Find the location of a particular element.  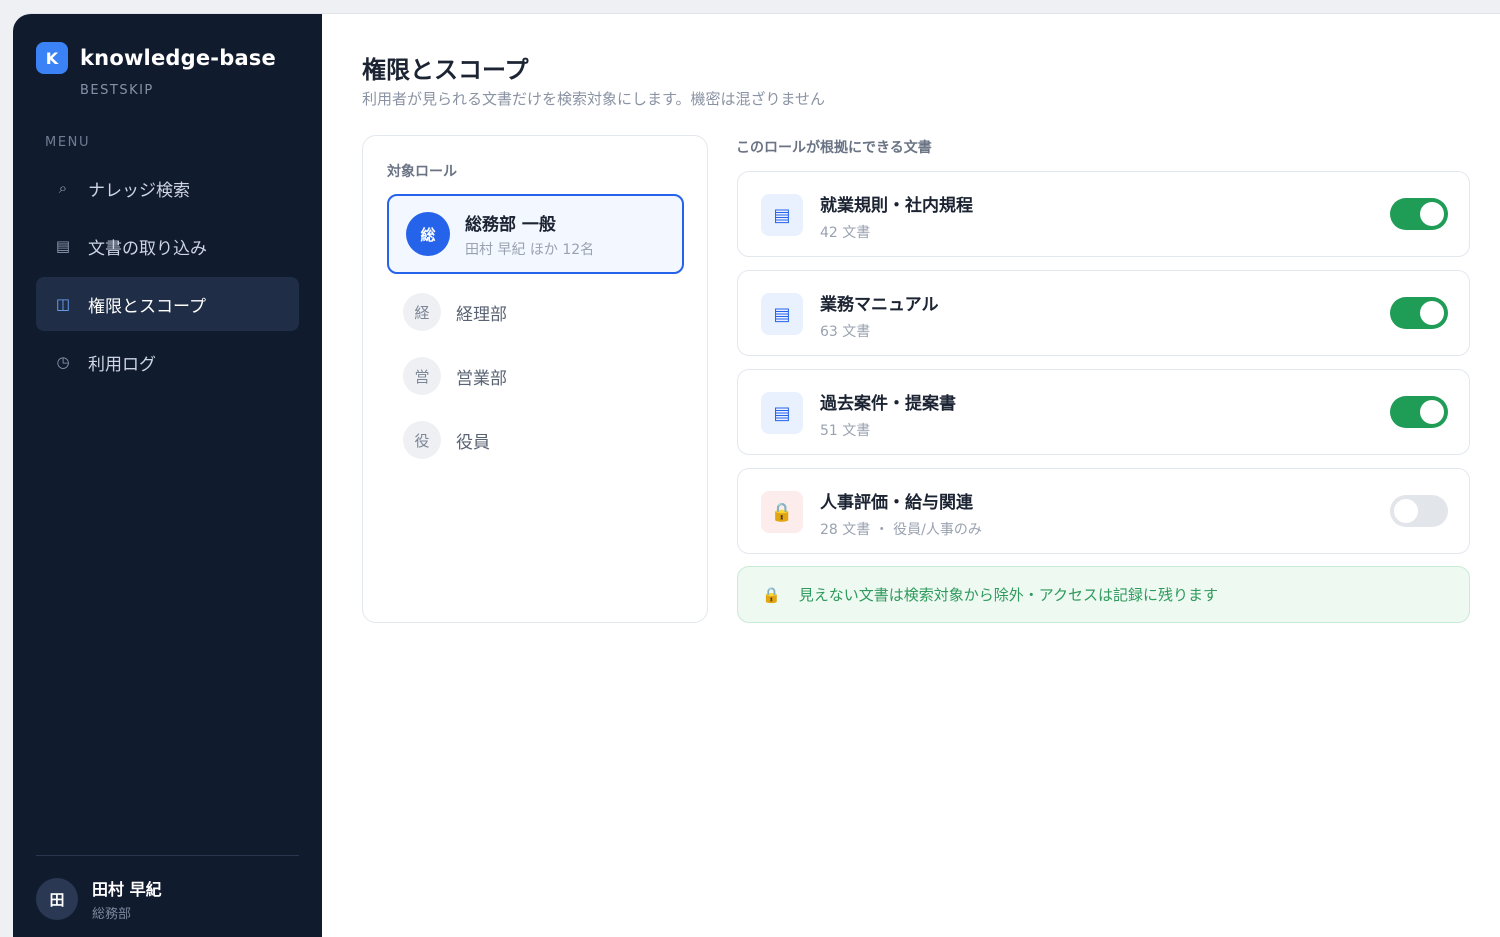

sidebar-item-knowledge-search: ⌕ ナレッジ検索 is located at coordinates (167, 188).